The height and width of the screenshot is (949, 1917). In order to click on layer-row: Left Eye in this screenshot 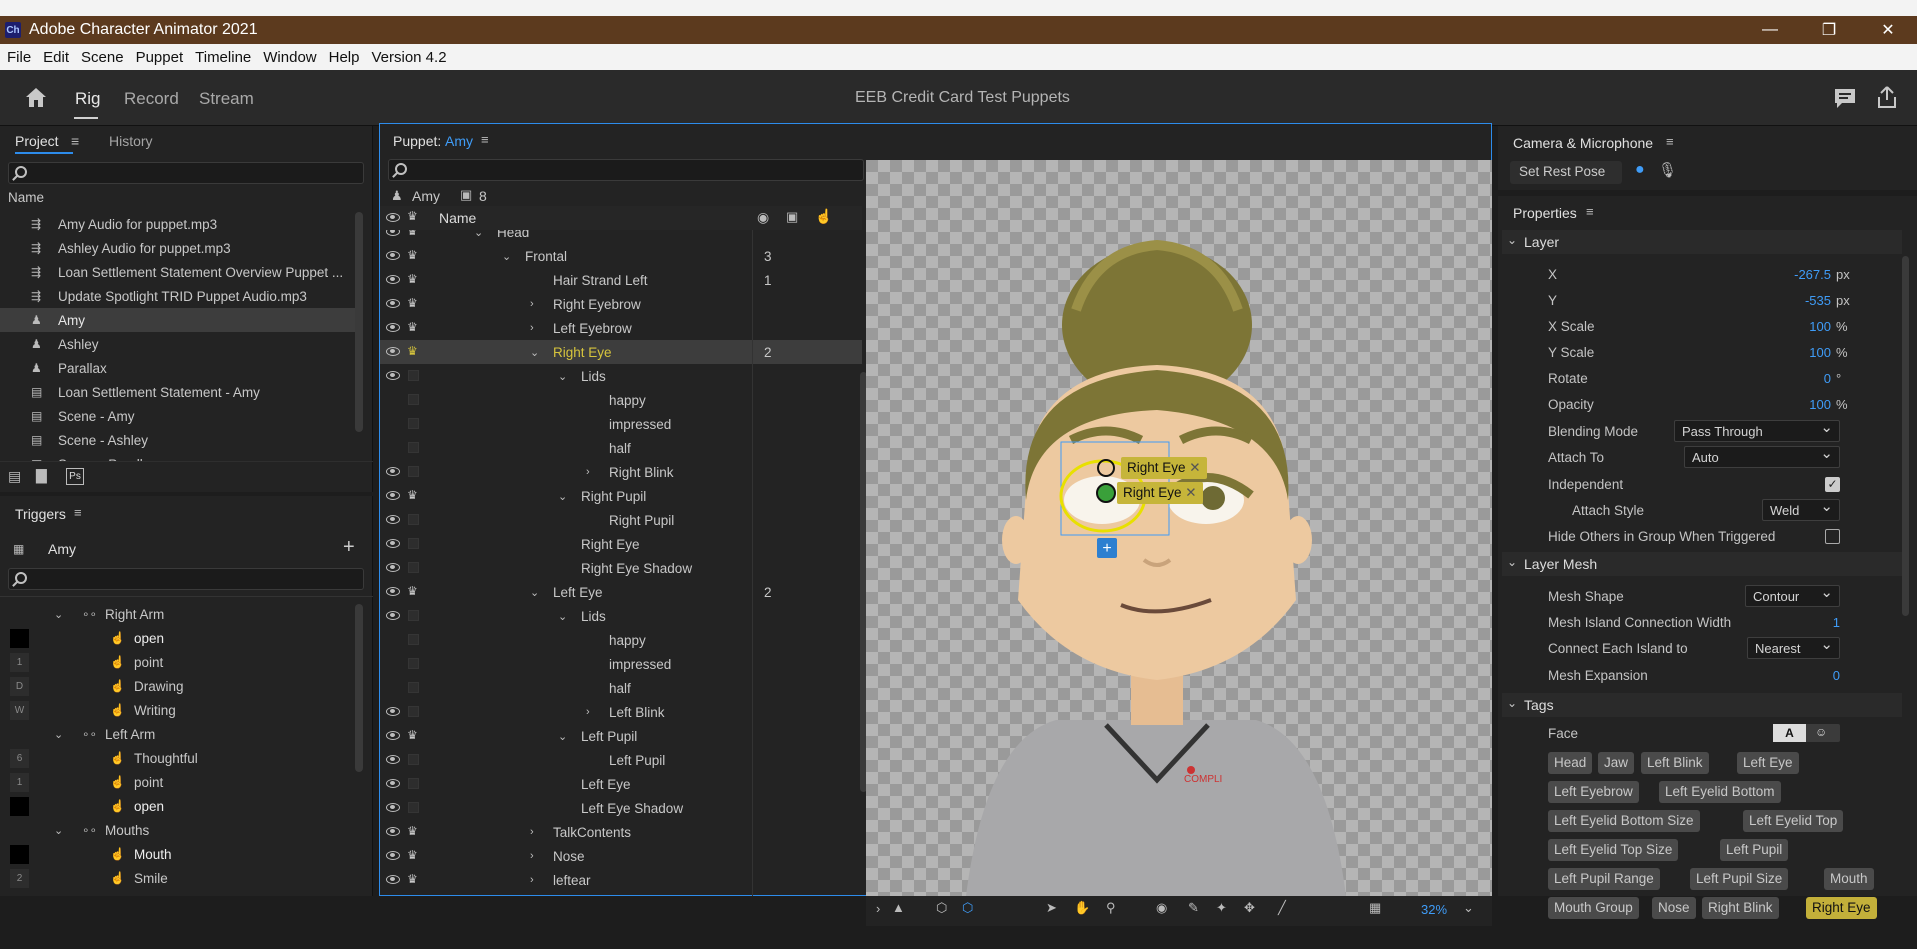, I will do `click(621, 784)`.